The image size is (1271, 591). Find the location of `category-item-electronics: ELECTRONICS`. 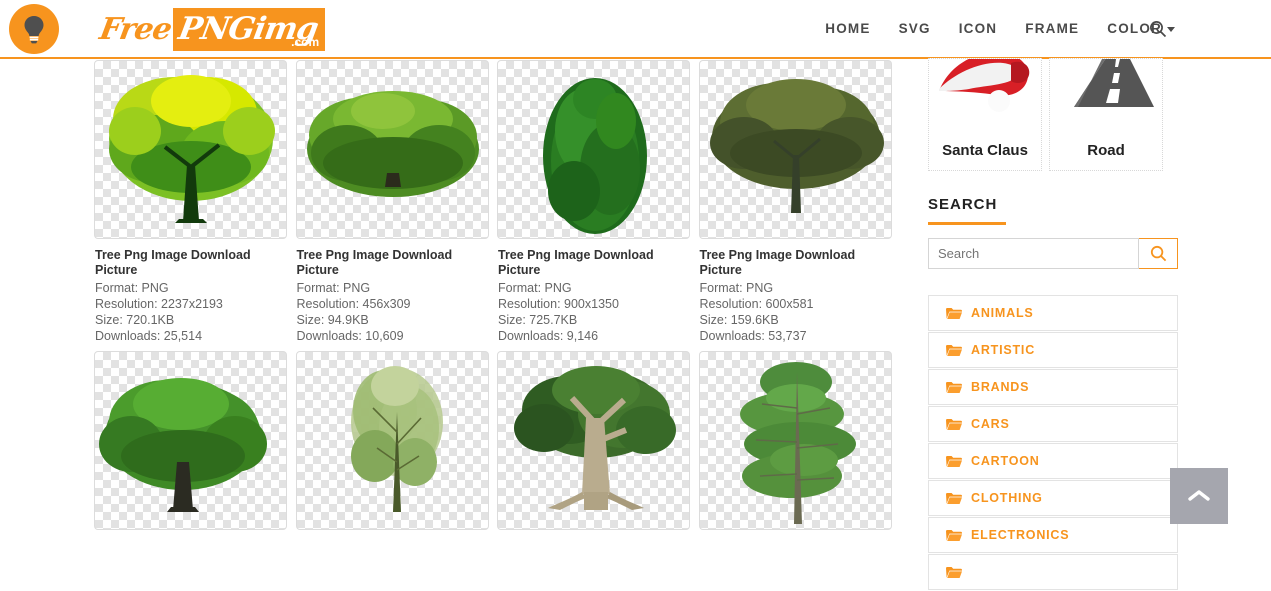

category-item-electronics: ELECTRONICS is located at coordinates (1053, 535).